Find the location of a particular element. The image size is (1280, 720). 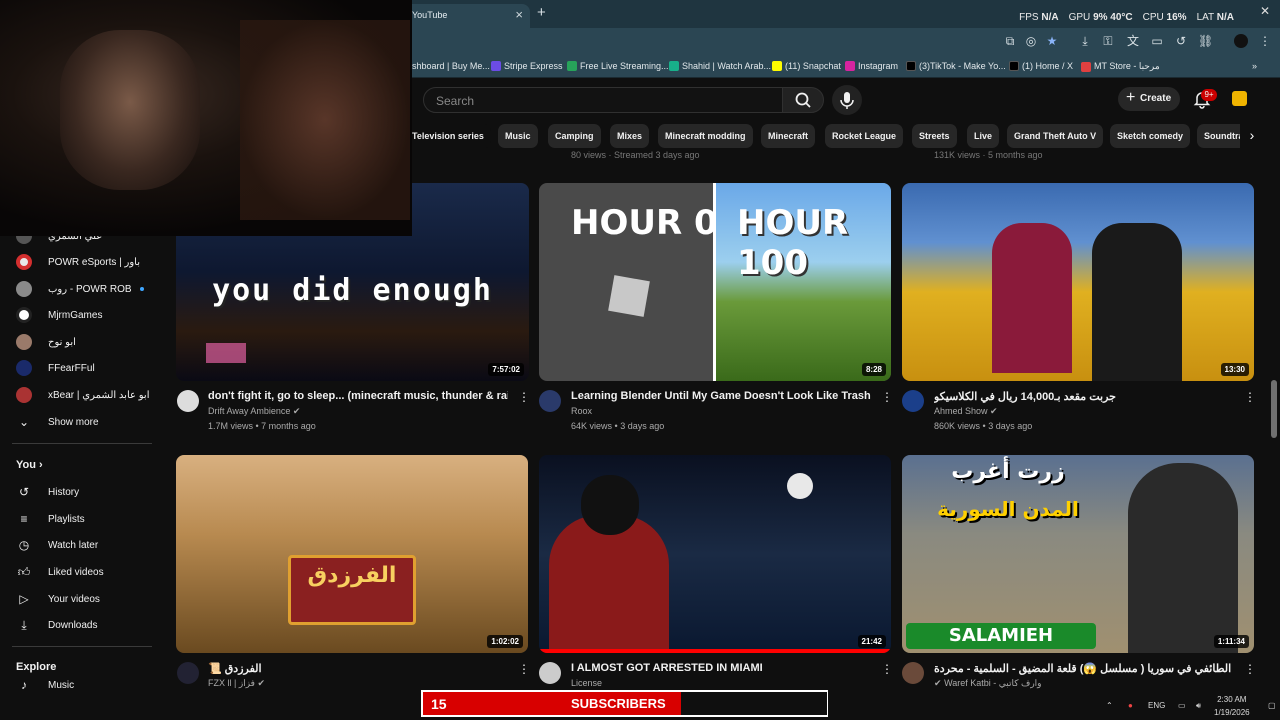

show-more-button: ⌄ Show more is located at coordinates (57, 422).